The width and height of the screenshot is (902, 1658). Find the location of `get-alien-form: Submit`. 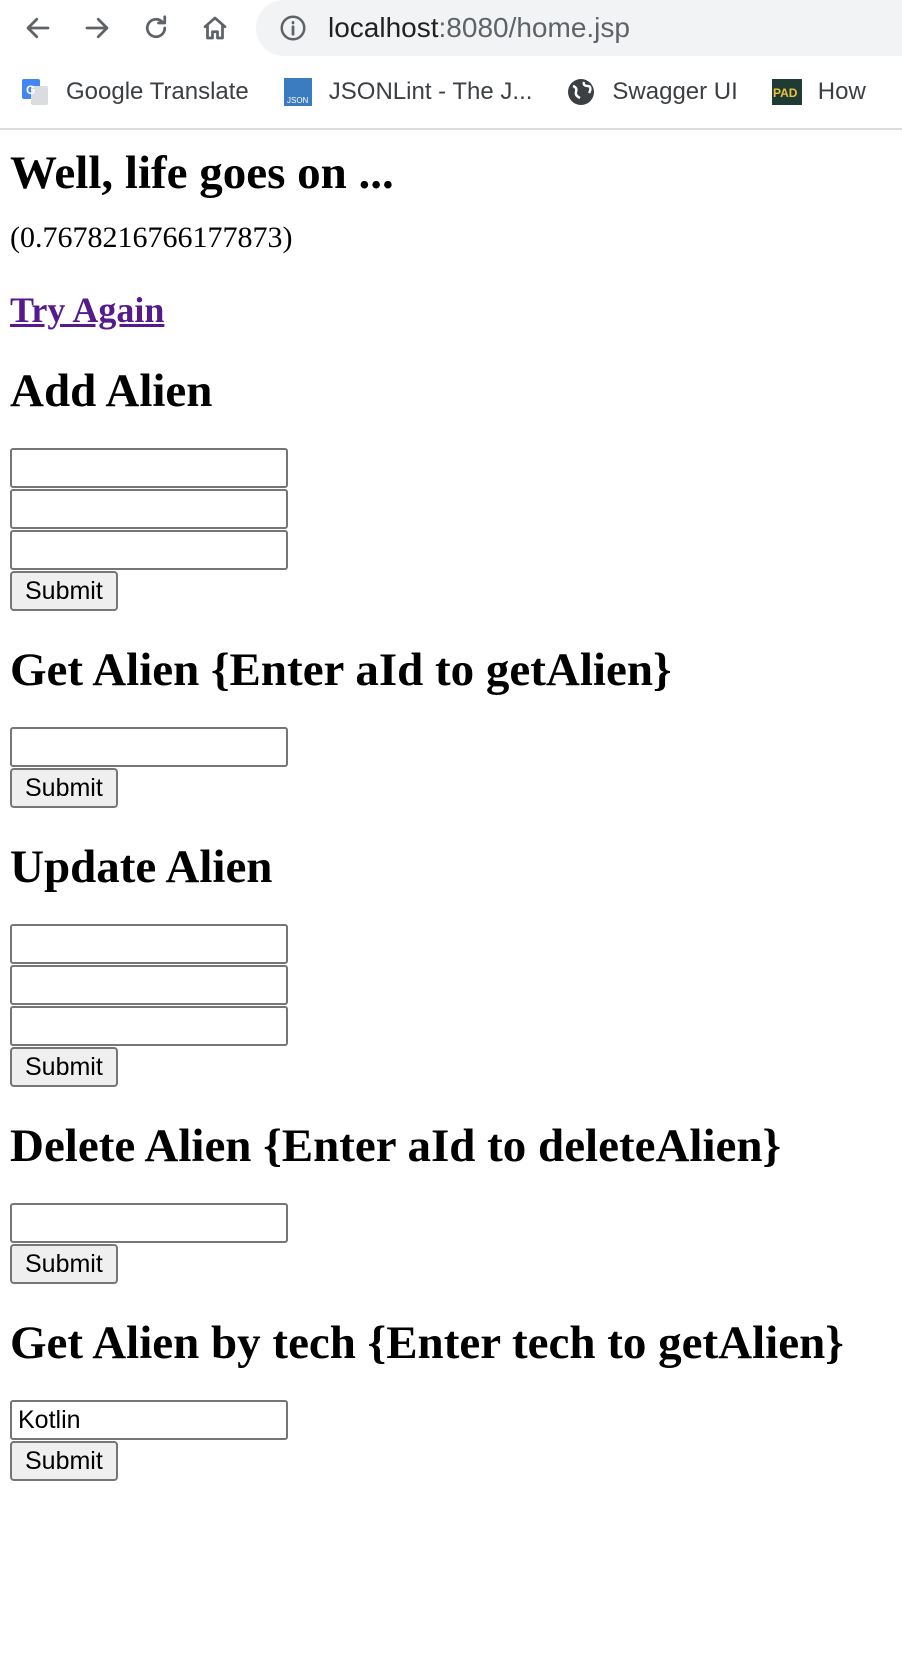

get-alien-form: Submit is located at coordinates (451, 767).